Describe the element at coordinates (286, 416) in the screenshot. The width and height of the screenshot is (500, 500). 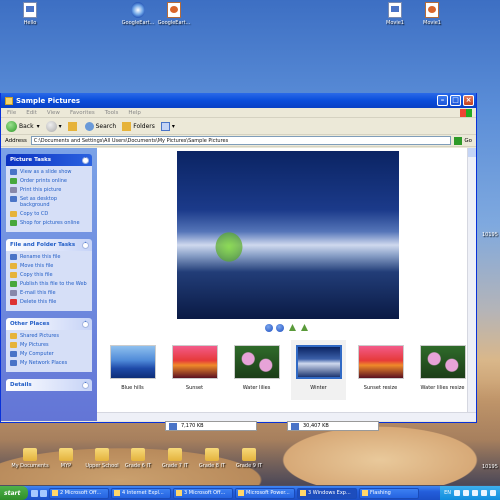
I see `horizontal-scrollbar` at that location.